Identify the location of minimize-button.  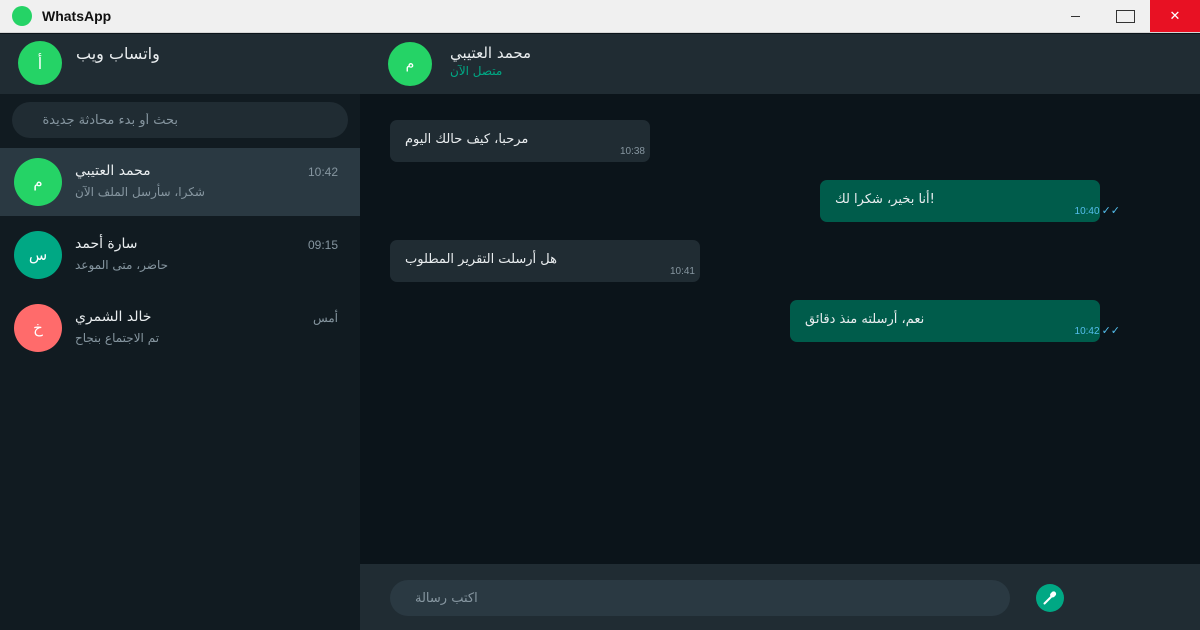
(1075, 16).